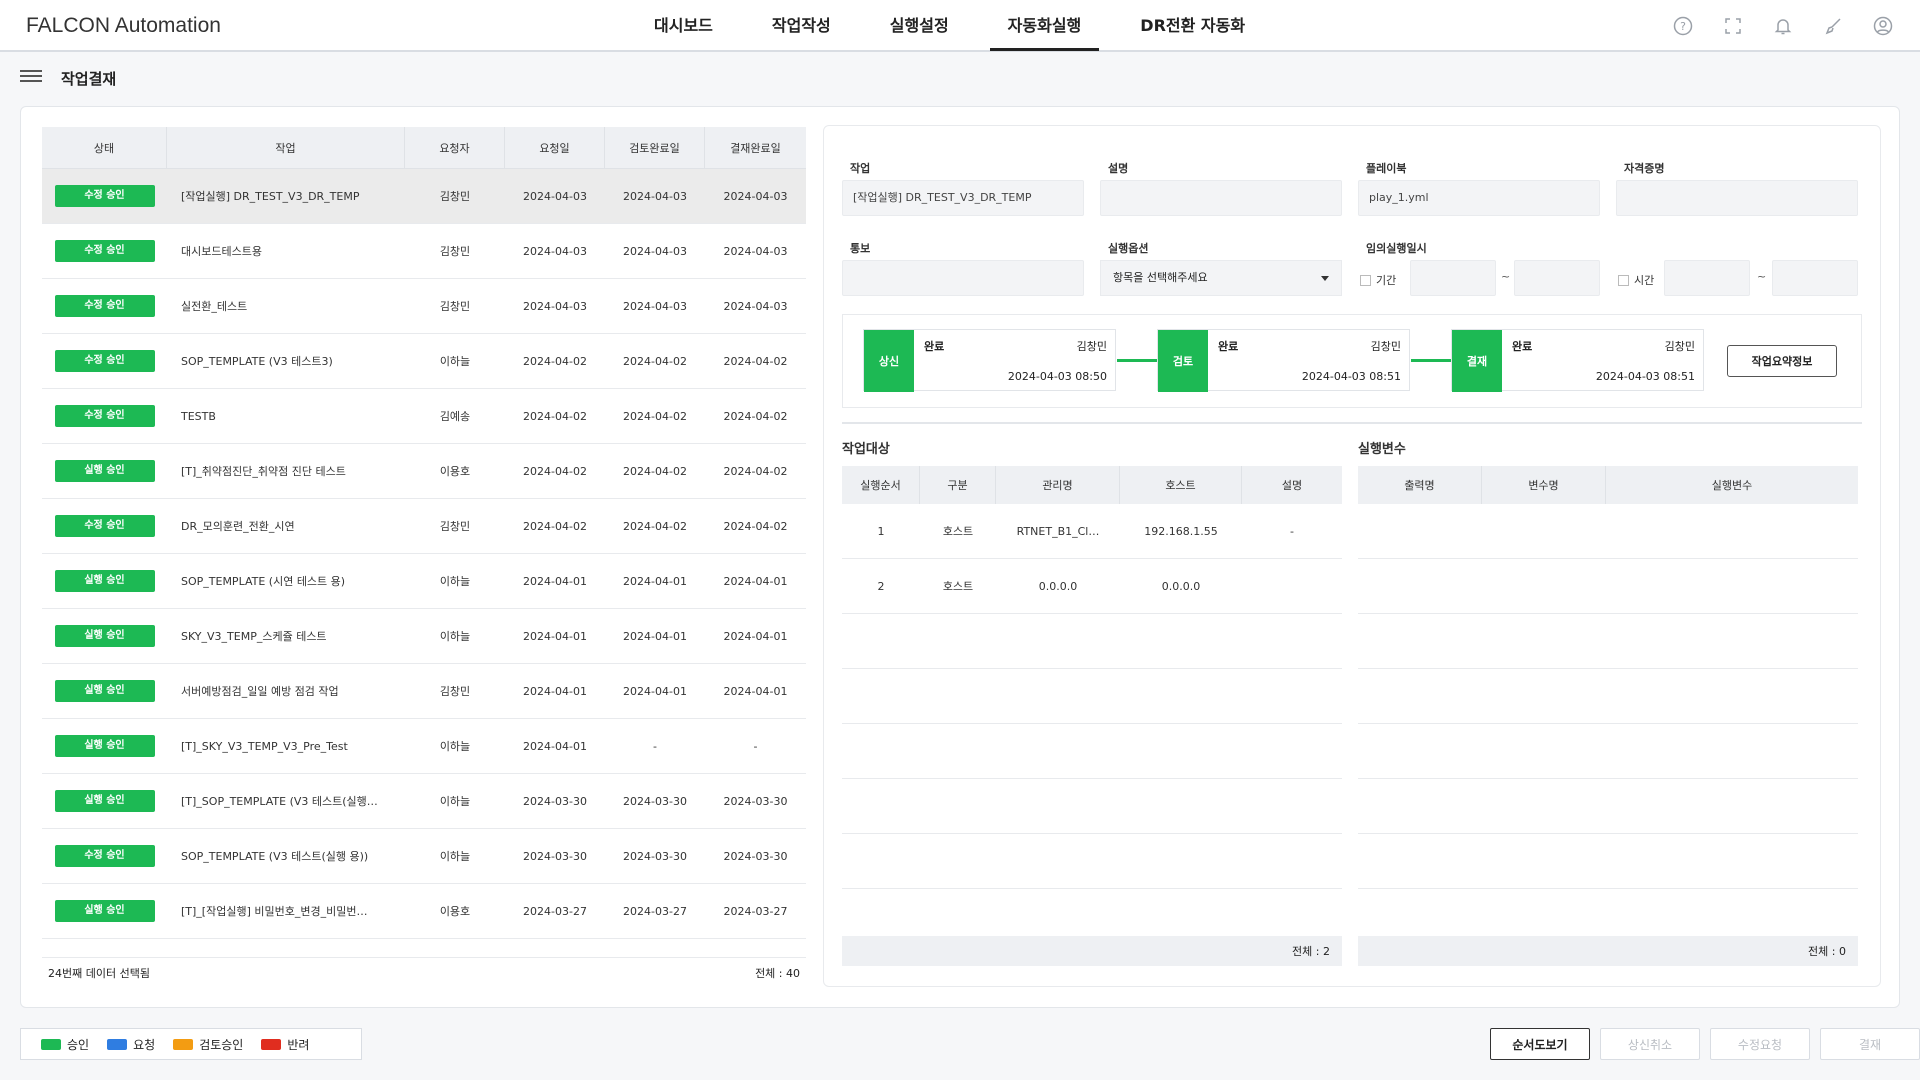  Describe the element at coordinates (755, 147) in the screenshot. I see `col-approve-date: 결재완료일` at that location.